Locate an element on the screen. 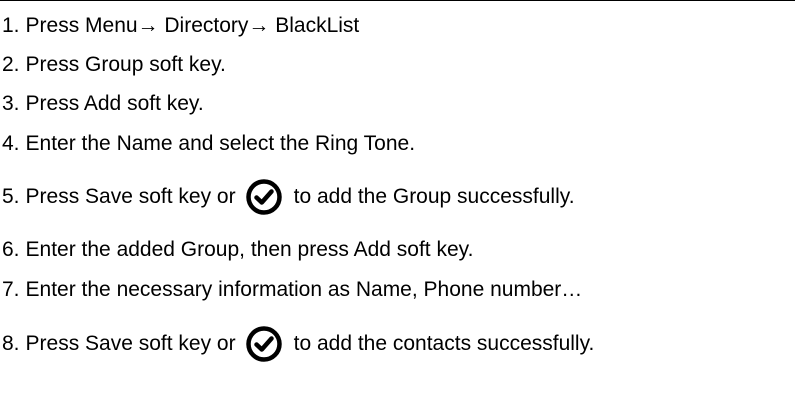  step-number: 1. is located at coordinates (11, 25).